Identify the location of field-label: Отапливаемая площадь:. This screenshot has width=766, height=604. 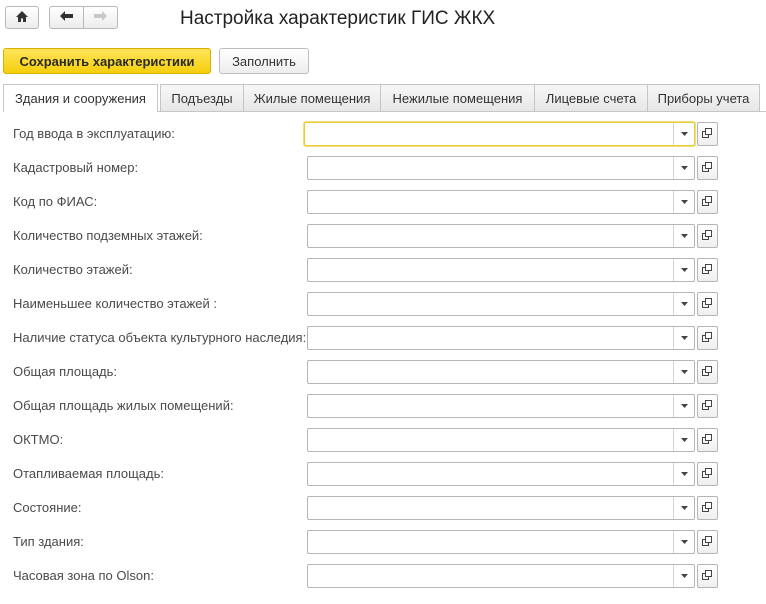
(88, 473).